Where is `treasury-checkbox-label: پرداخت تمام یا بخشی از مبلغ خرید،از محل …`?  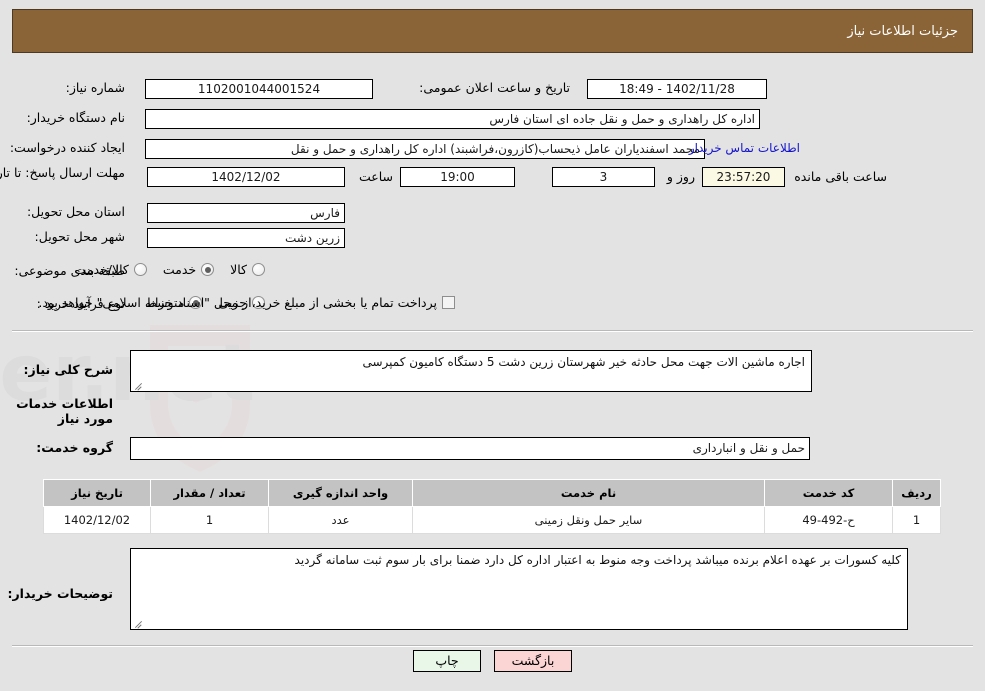
treasury-checkbox-label: پرداخت تمام یا بخشی از مبلغ خرید،از محل … is located at coordinates (237, 302).